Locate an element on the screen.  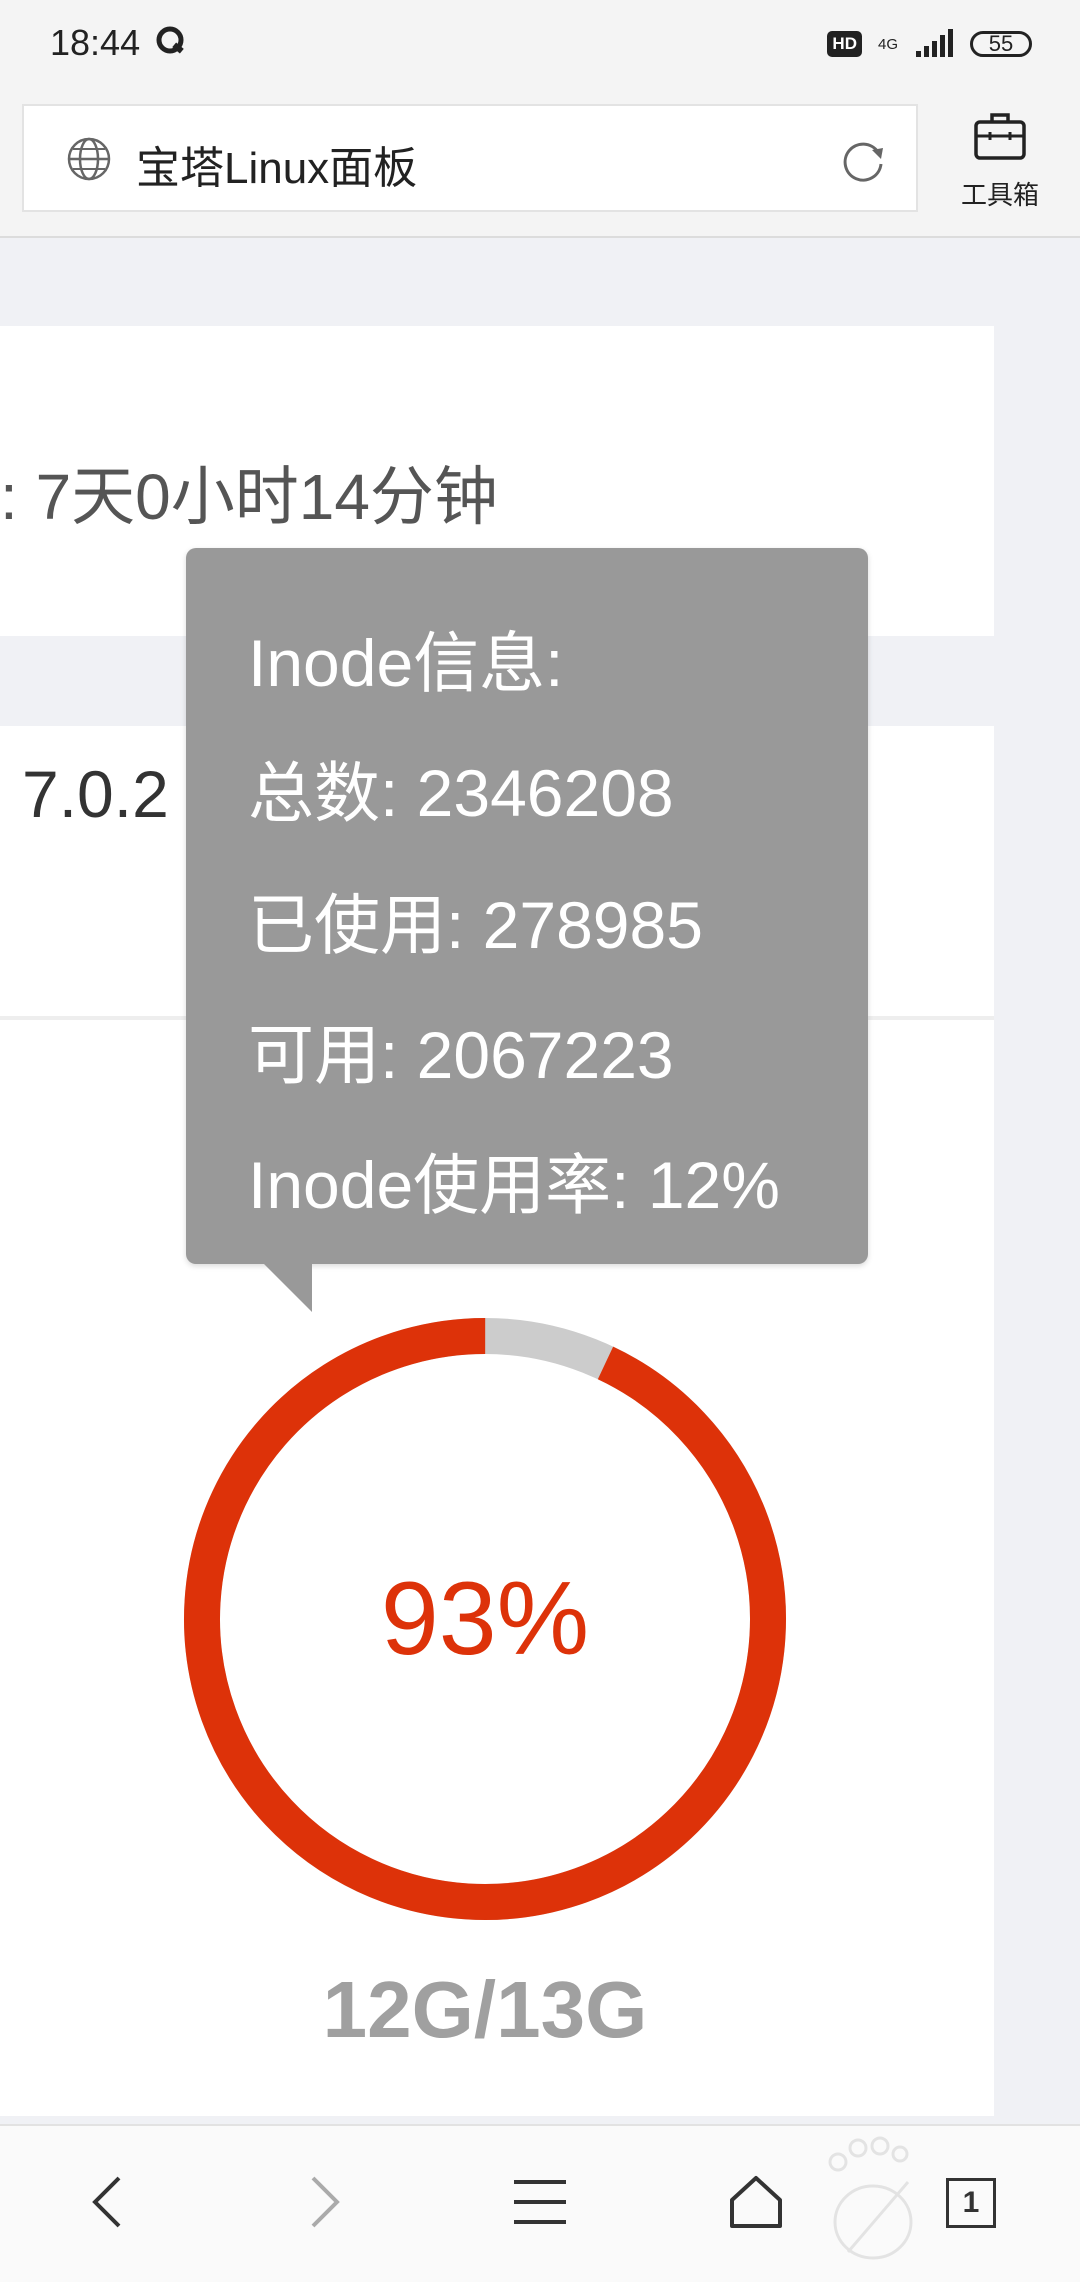
menu-icon is located at coordinates (540, 2202).